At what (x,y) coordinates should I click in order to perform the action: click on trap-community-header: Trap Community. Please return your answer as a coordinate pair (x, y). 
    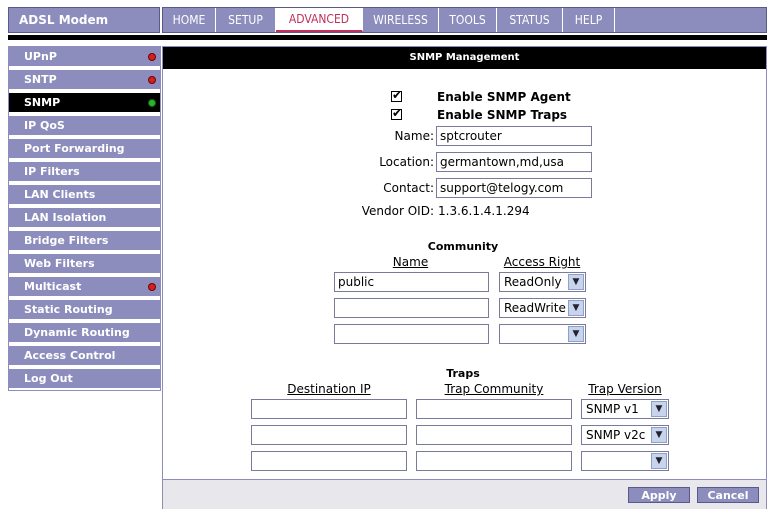
    Looking at the image, I should click on (494, 389).